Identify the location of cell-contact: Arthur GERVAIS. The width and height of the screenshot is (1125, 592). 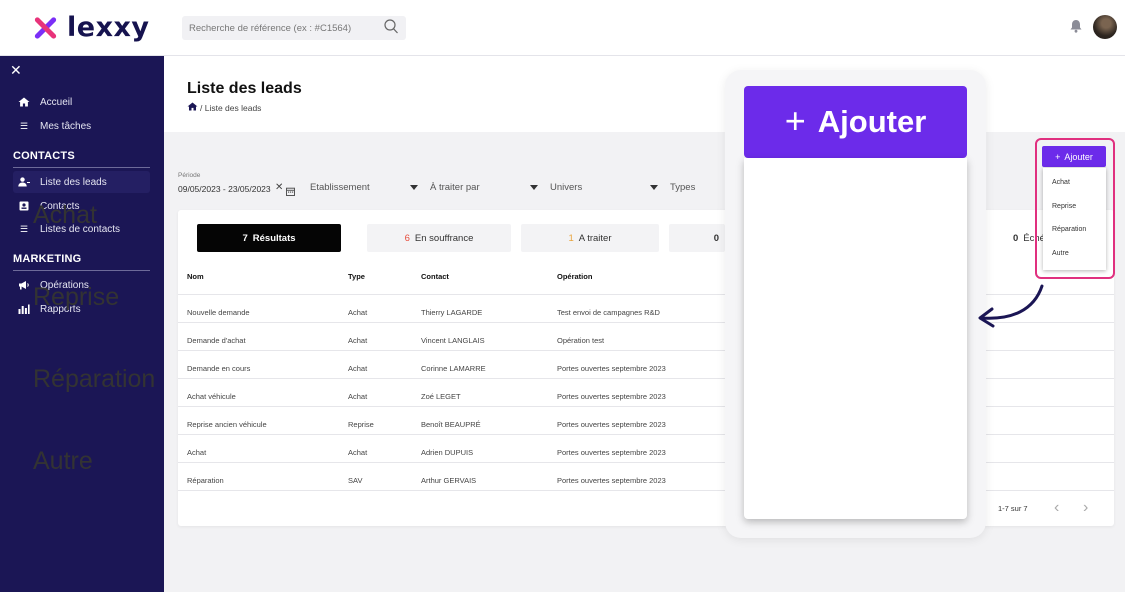
(449, 480).